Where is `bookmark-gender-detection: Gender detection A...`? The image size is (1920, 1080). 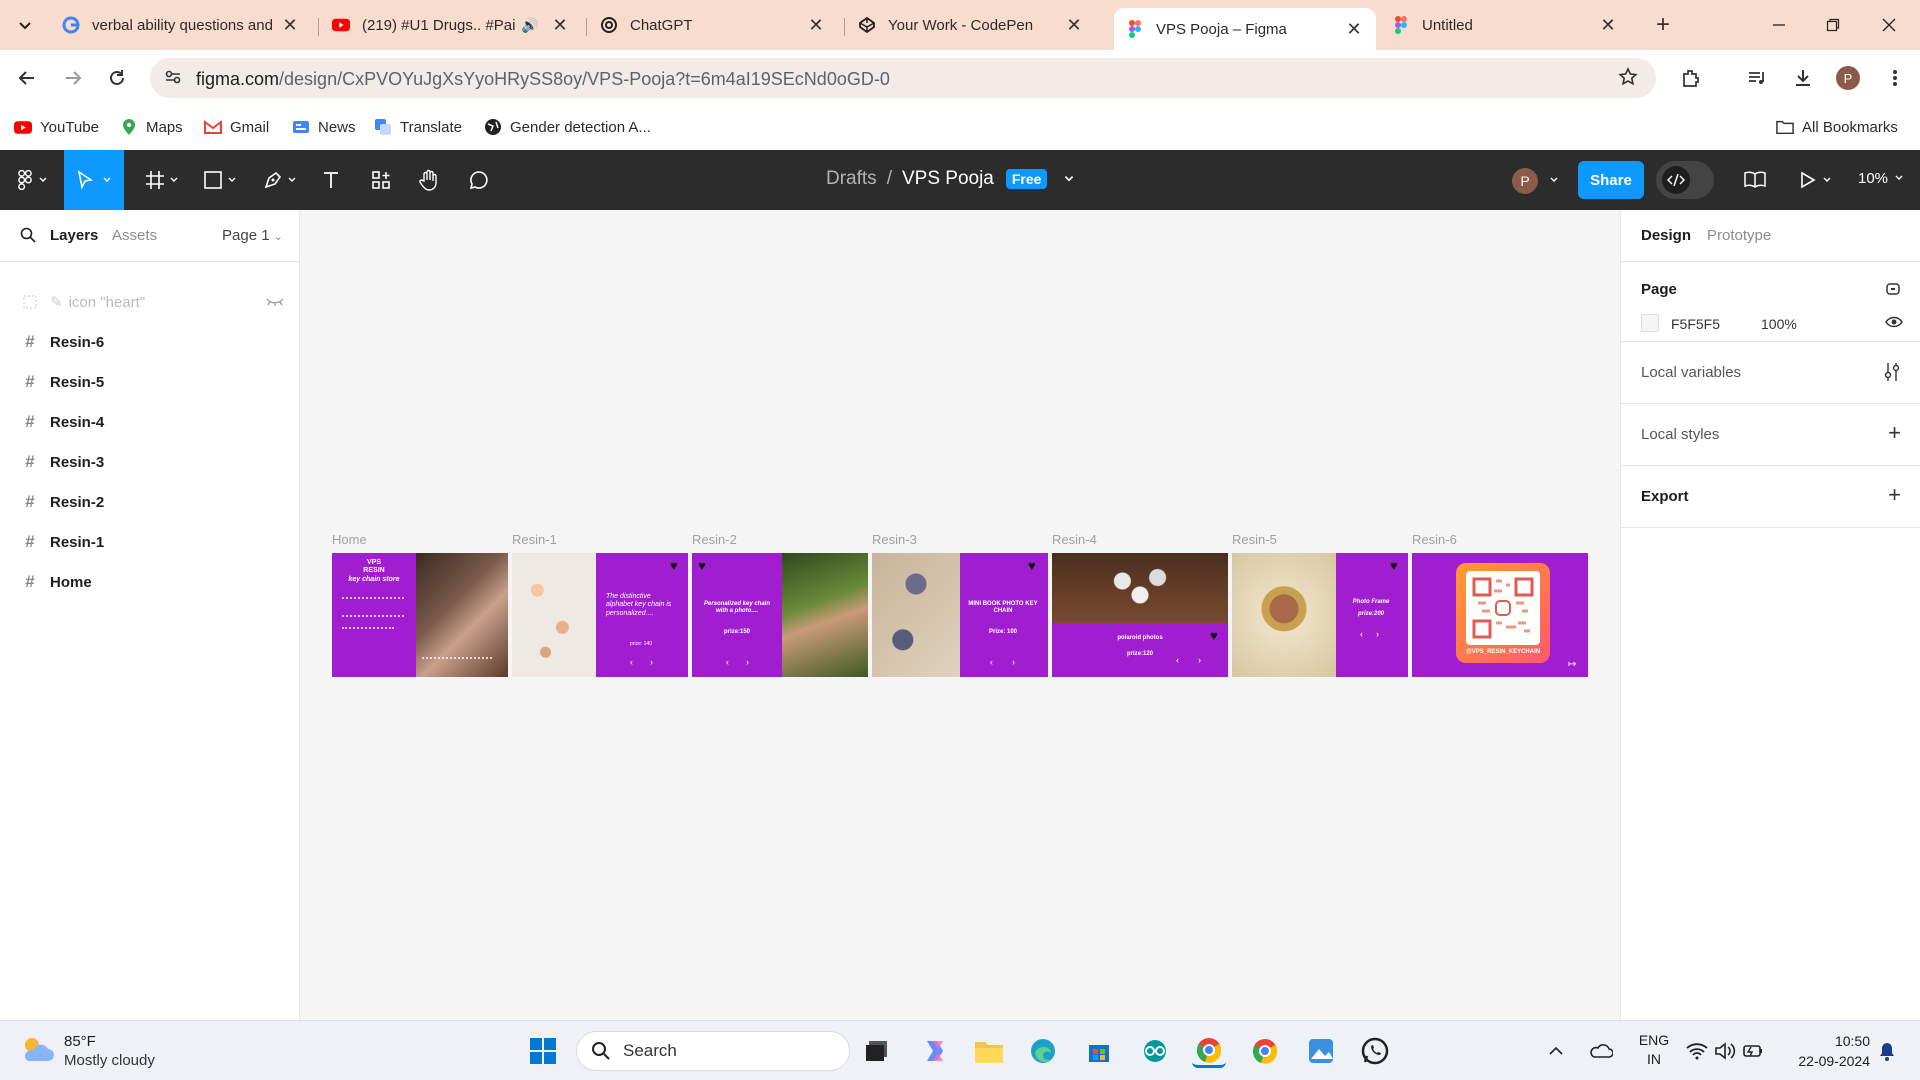
bookmark-gender-detection: Gender detection A... is located at coordinates (567, 127).